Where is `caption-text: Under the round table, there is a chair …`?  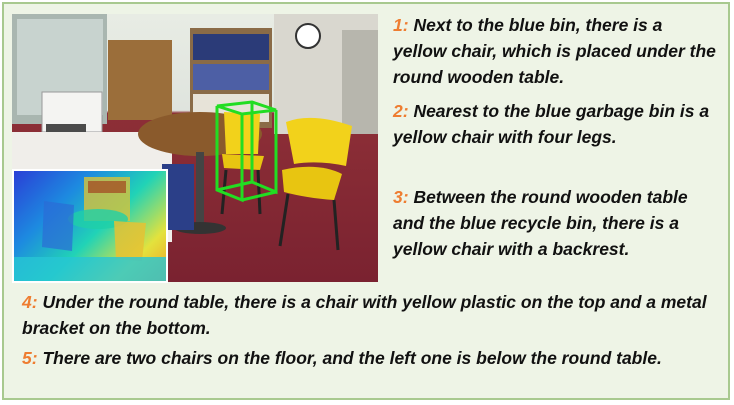
caption-text: Under the round table, there is a chair … is located at coordinates (364, 315).